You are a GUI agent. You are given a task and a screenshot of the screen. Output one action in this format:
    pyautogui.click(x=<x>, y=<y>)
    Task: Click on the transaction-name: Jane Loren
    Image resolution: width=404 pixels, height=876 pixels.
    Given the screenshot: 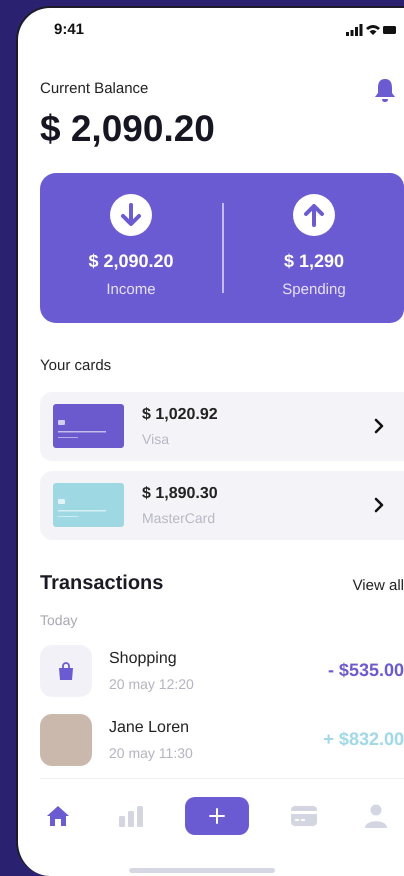 What is the action you would take?
    pyautogui.click(x=149, y=728)
    